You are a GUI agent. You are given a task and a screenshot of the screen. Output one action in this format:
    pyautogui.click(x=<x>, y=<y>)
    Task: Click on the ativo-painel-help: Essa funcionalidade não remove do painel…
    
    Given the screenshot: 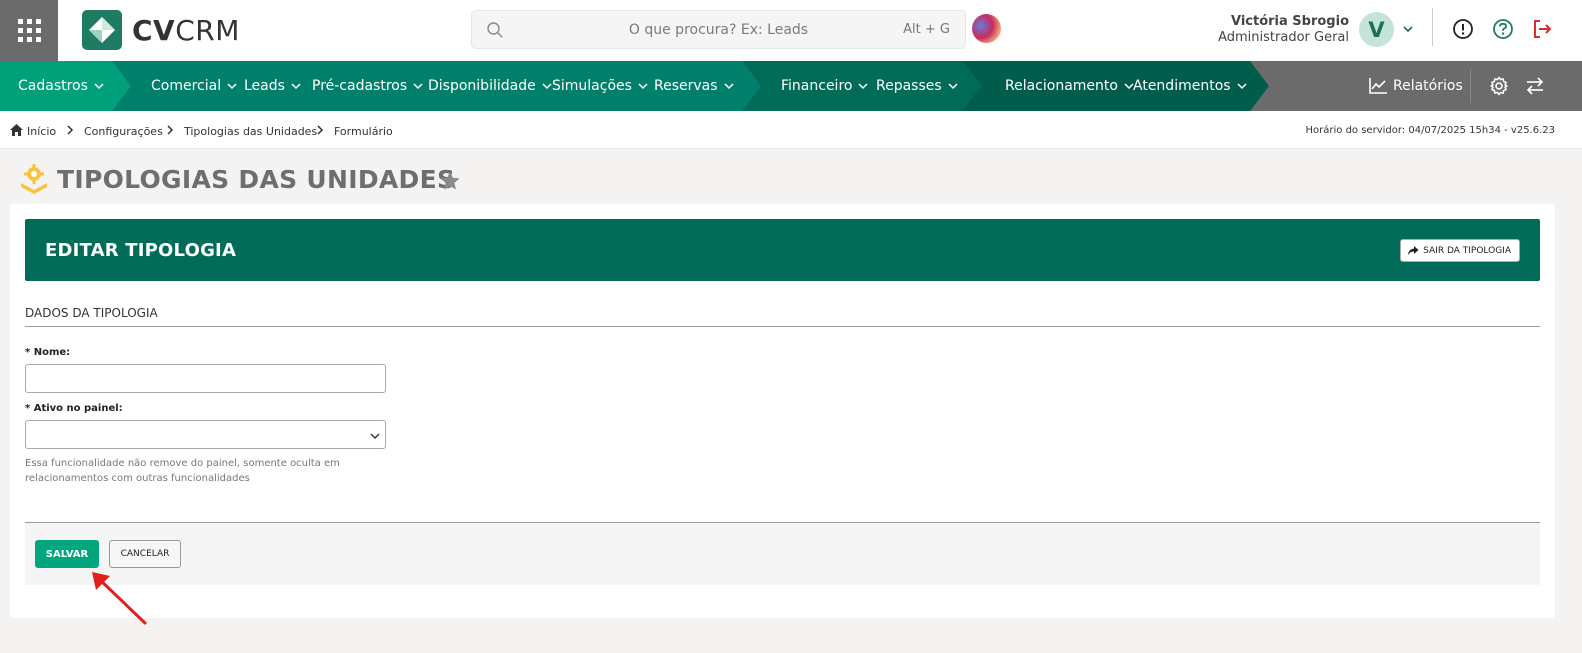 What is the action you would take?
    pyautogui.click(x=182, y=471)
    